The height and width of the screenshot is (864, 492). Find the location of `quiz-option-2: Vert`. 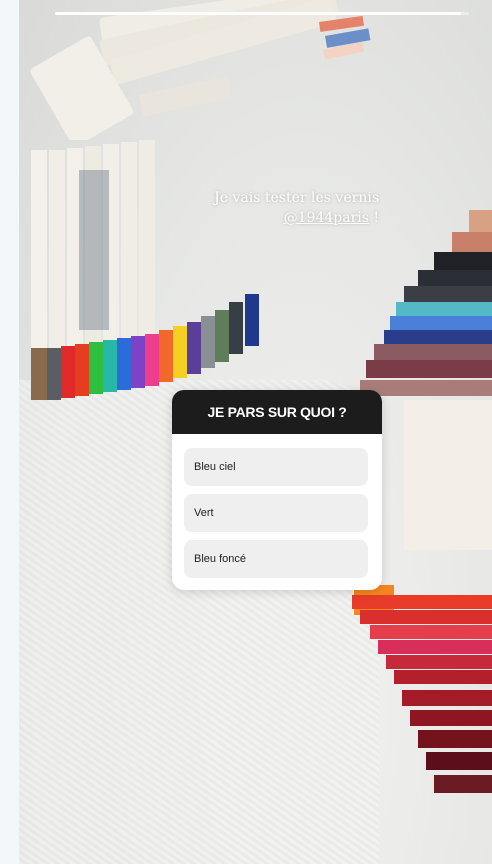

quiz-option-2: Vert is located at coordinates (276, 513).